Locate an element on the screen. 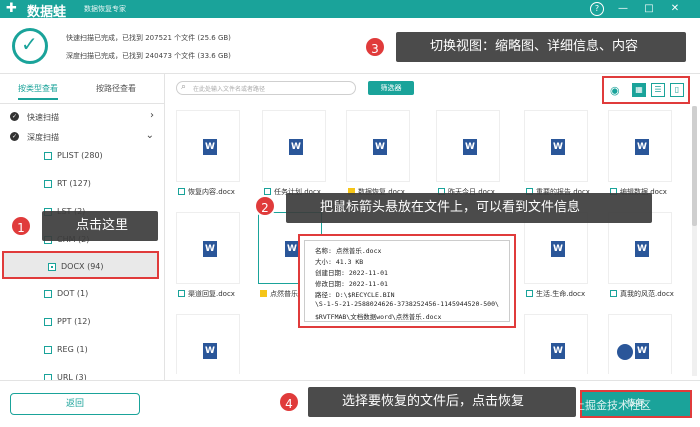 The width and height of the screenshot is (700, 427). minimize-button: — is located at coordinates (623, 9).